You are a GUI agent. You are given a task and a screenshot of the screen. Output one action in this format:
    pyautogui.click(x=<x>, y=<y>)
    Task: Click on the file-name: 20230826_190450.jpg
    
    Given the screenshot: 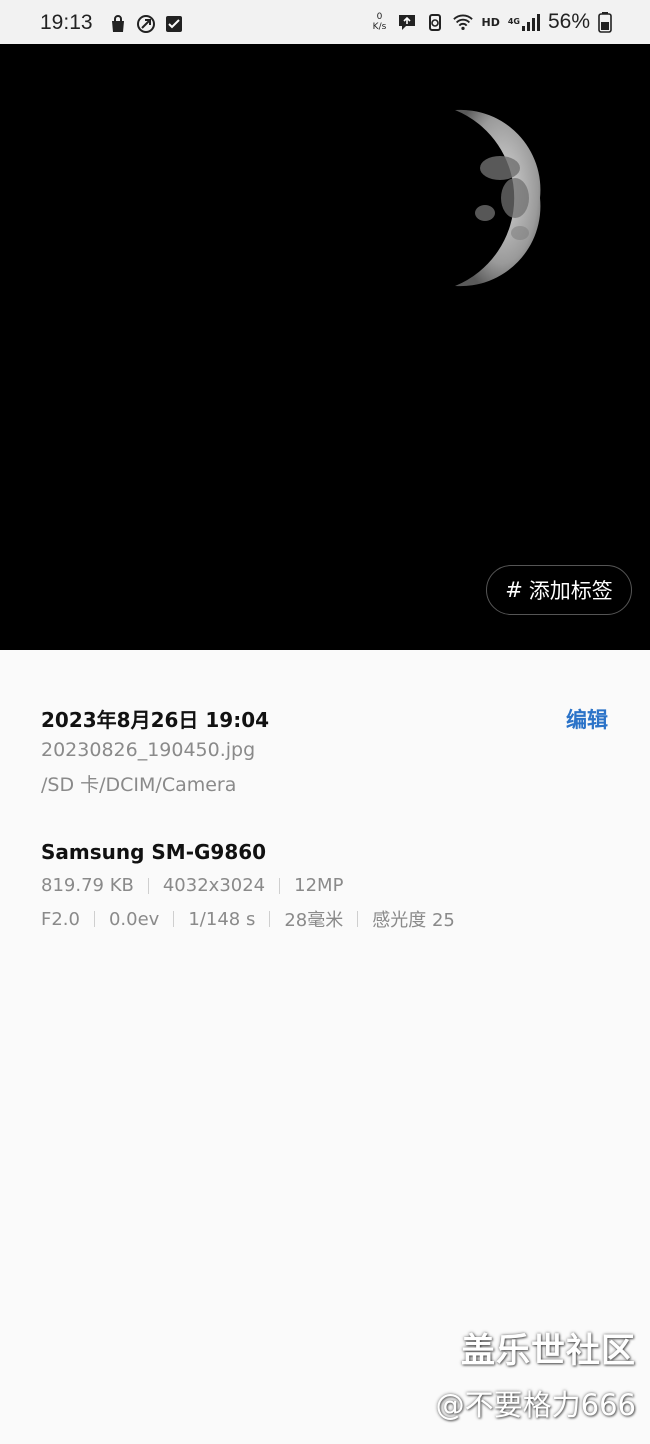 What is the action you would take?
    pyautogui.click(x=148, y=750)
    